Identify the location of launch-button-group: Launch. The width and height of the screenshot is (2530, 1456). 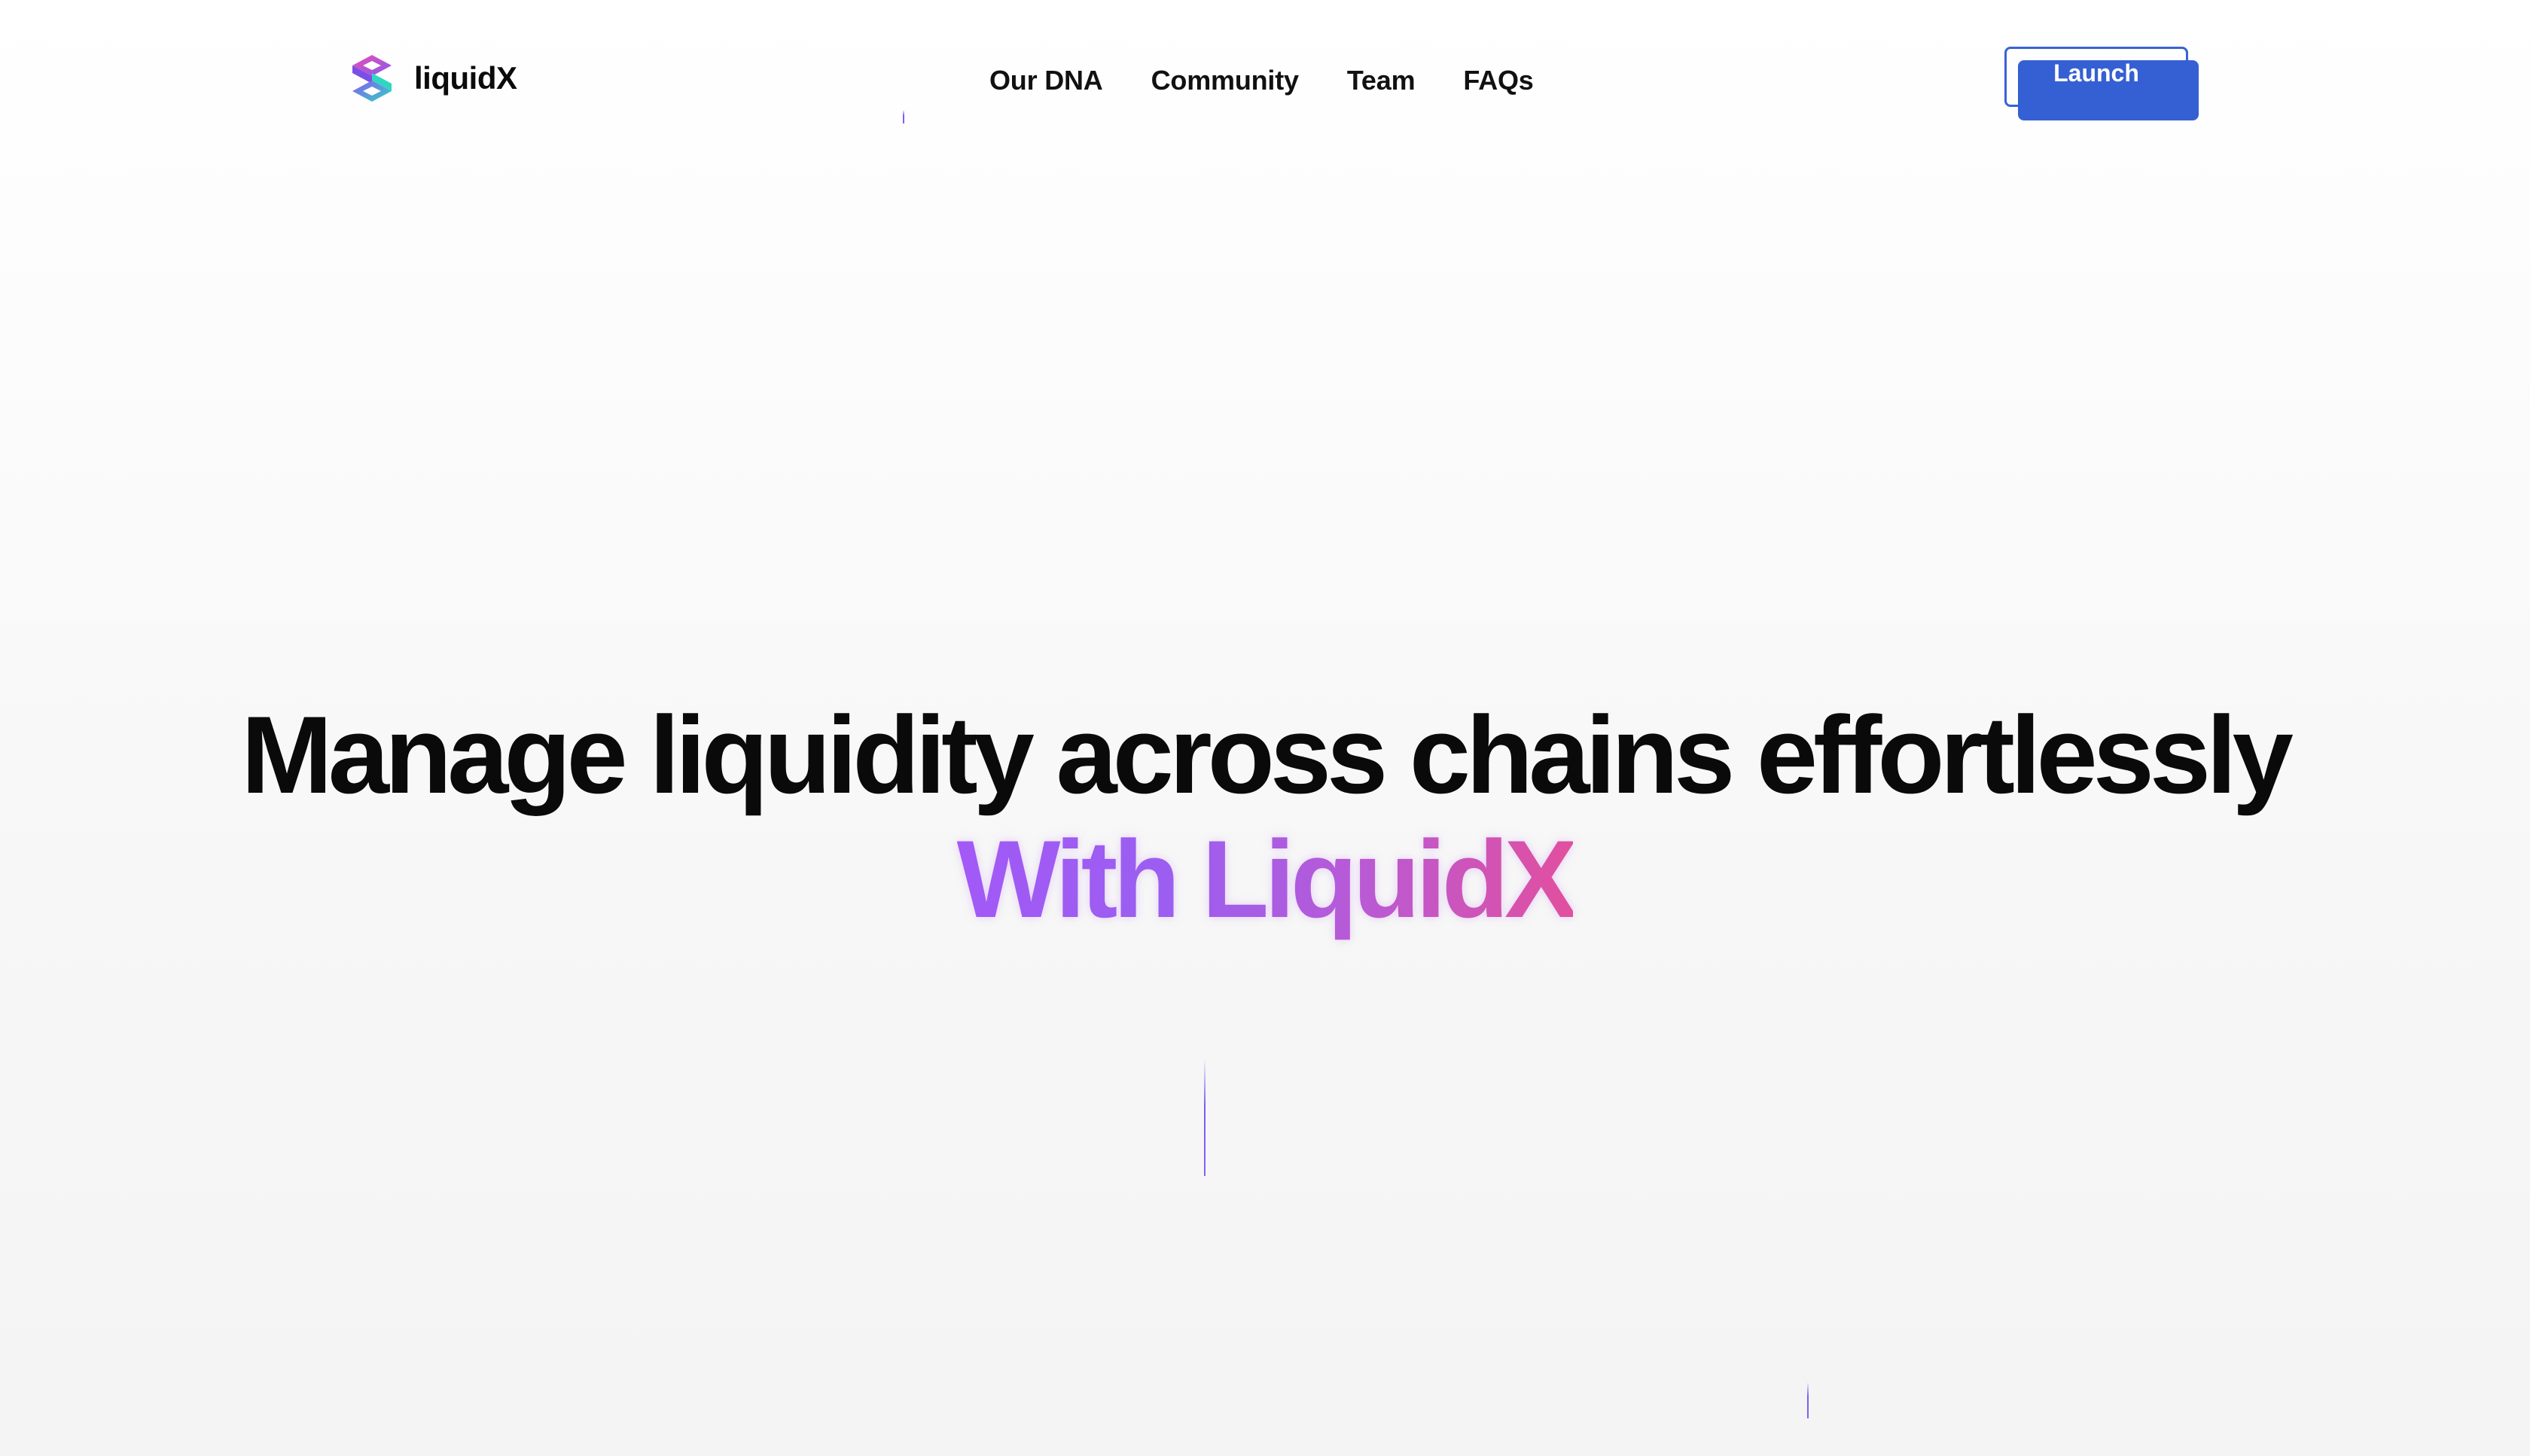
(2102, 84).